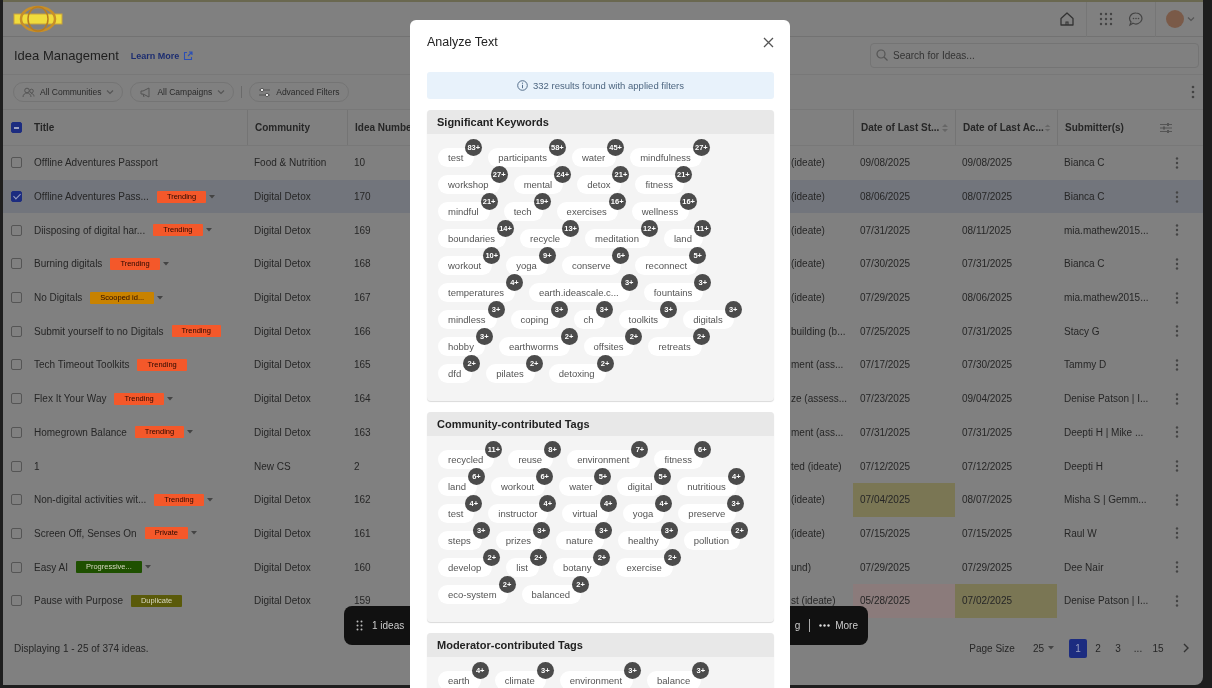 The width and height of the screenshot is (1212, 688). Describe the element at coordinates (182, 92) in the screenshot. I see `filter-dropdown: All Campaigns` at that location.